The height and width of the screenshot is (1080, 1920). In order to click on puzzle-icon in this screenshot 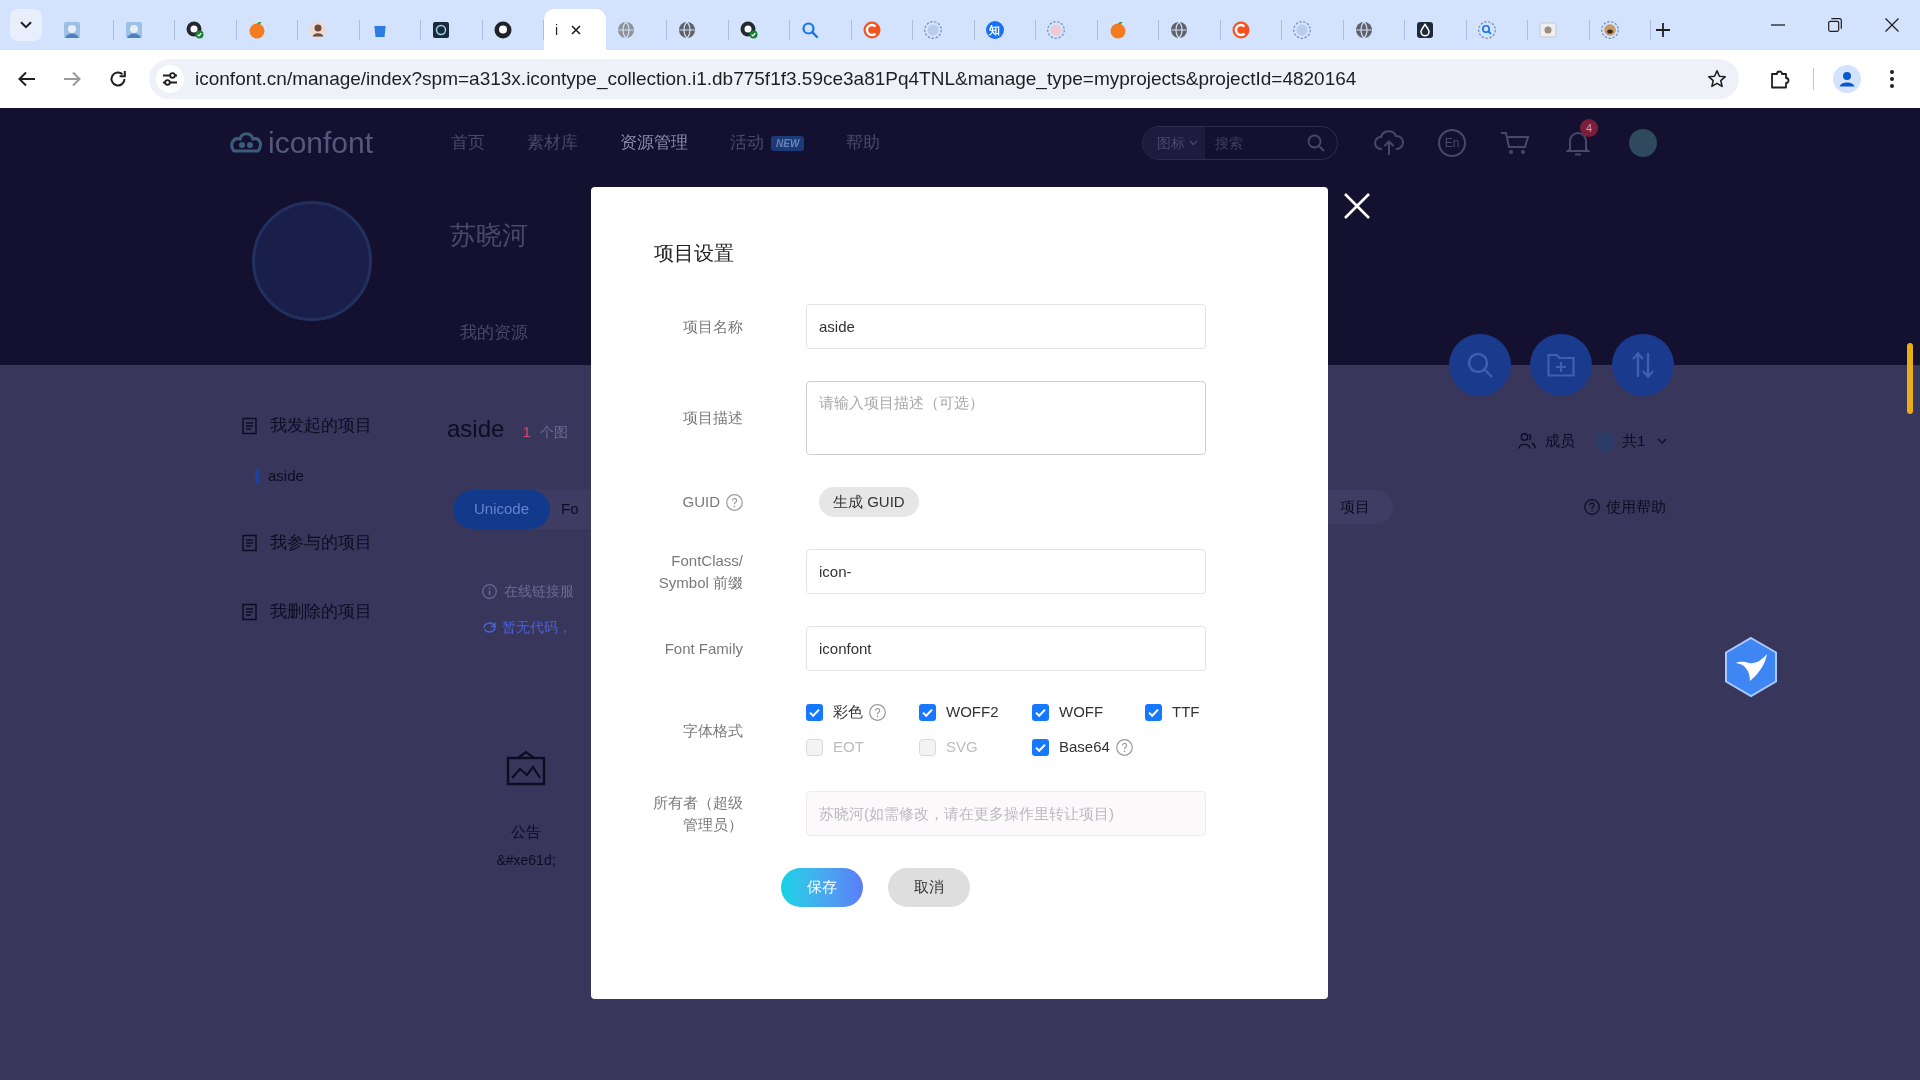, I will do `click(1780, 79)`.